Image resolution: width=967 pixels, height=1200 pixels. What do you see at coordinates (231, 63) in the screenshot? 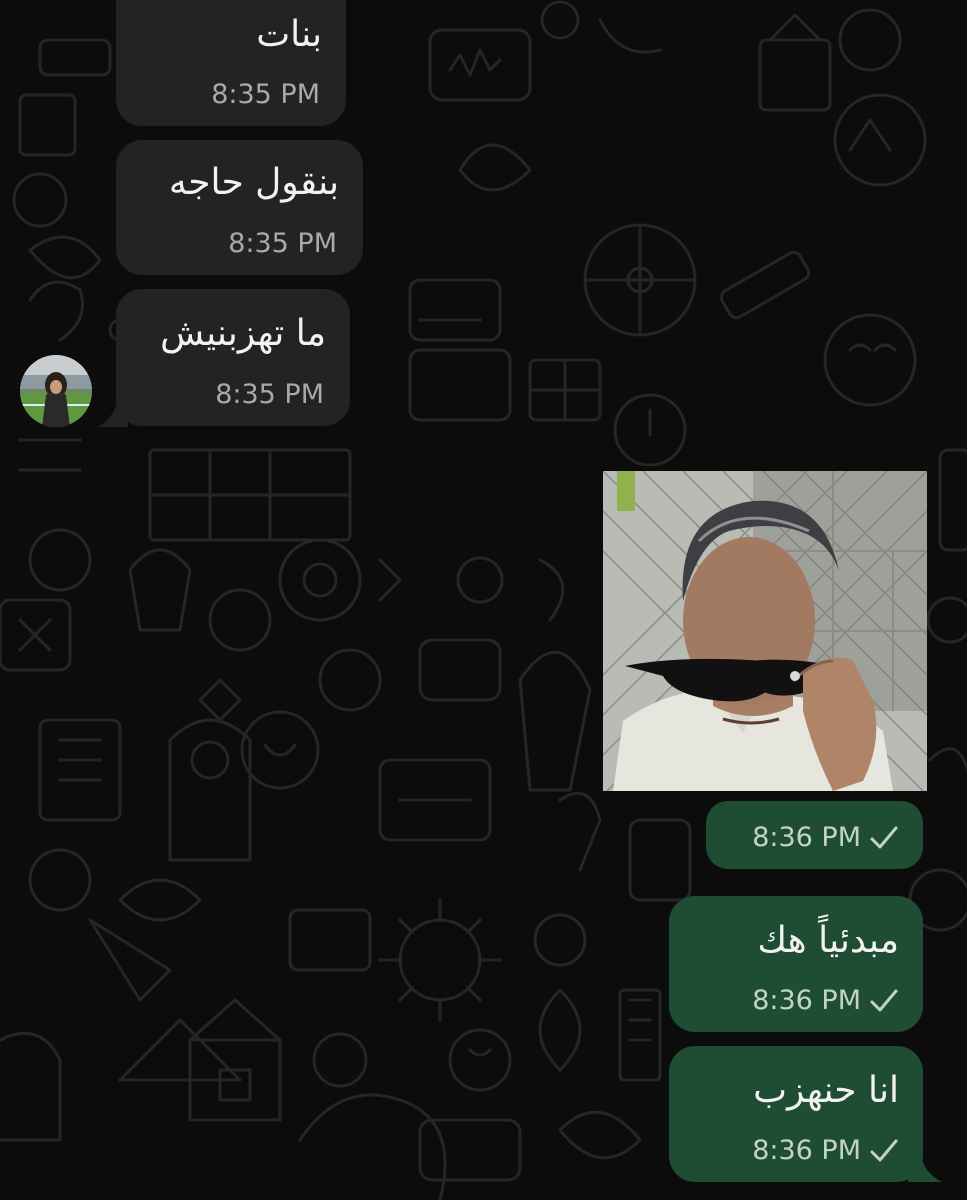
I see `incoming-message: بنات 8:35 PM` at bounding box center [231, 63].